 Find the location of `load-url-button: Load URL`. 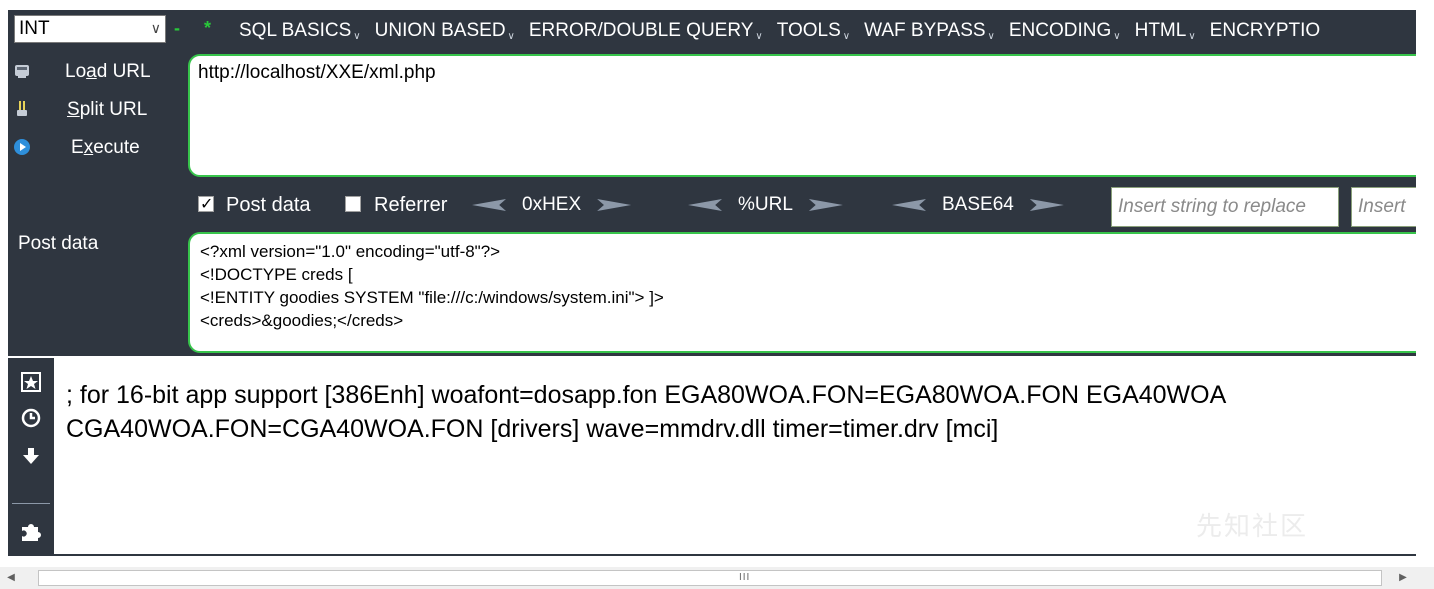

load-url-button: Load URL is located at coordinates (93, 73).